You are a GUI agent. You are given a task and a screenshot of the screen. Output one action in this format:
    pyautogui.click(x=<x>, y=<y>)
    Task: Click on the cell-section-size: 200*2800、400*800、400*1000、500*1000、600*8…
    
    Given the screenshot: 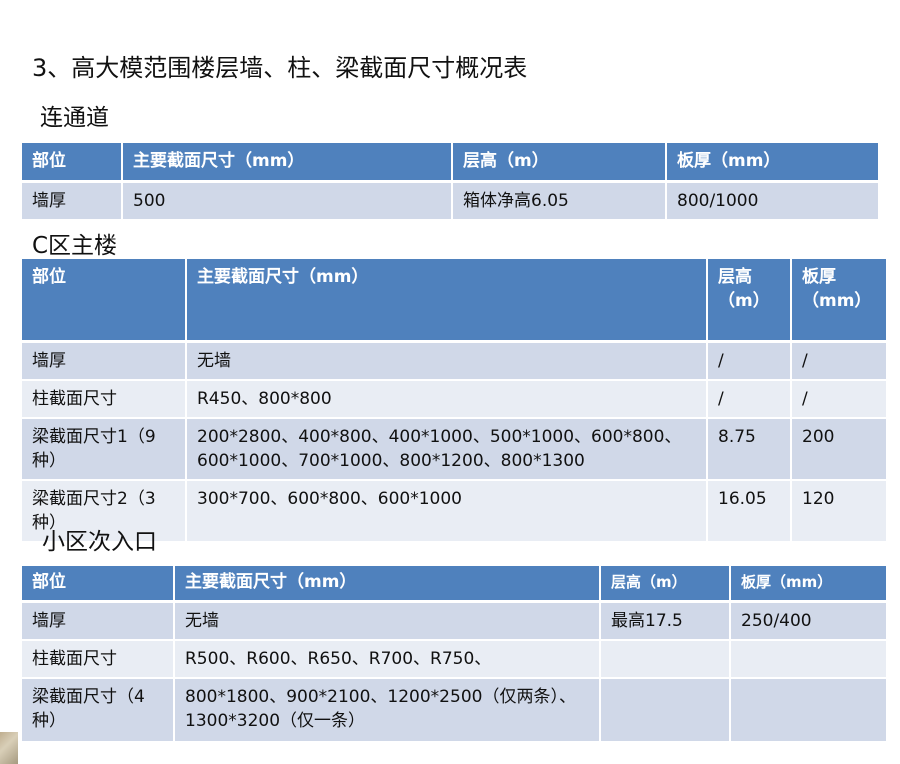 What is the action you would take?
    pyautogui.click(x=447, y=450)
    